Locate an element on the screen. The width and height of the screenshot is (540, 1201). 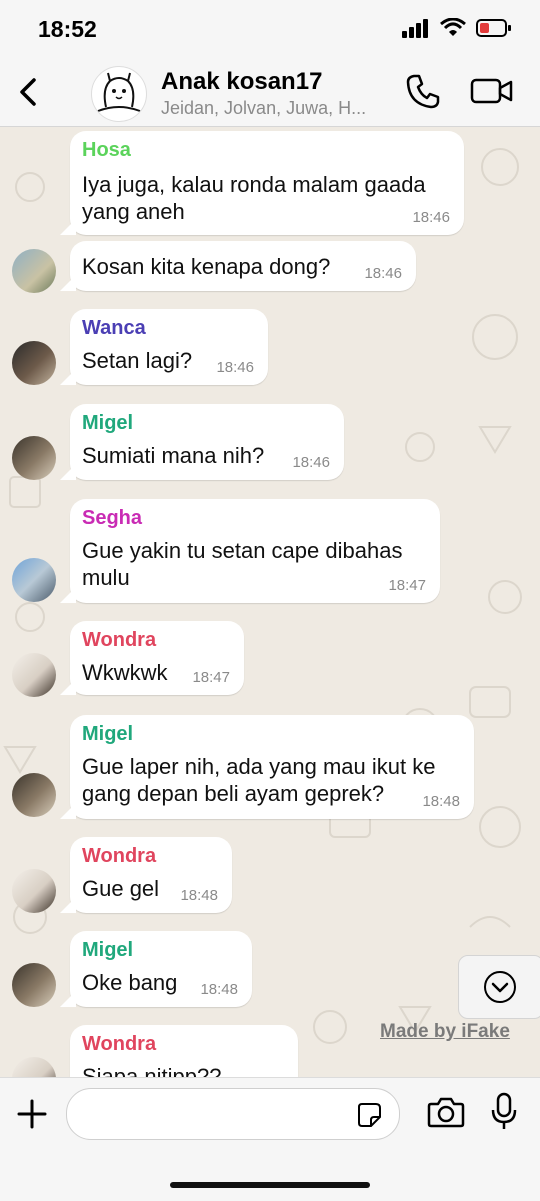
message-bubble: Wondra Gue gel 18:48 is located at coordinates (146, 875).